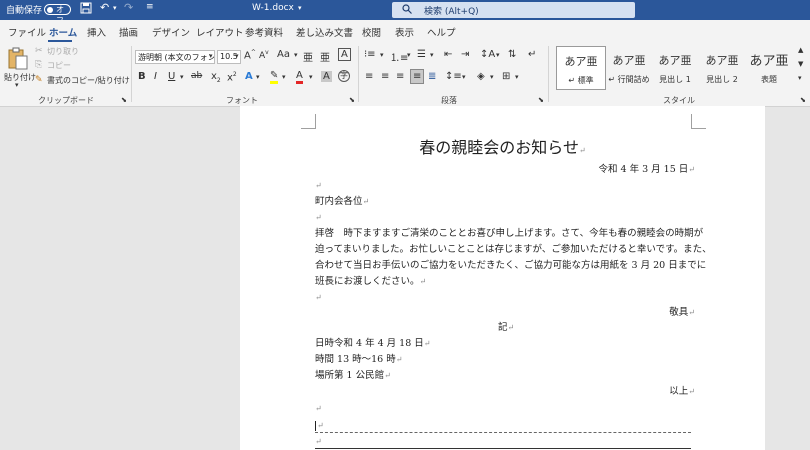 The width and height of the screenshot is (810, 450). I want to click on paste-button: 貼り付け ▾, so click(20, 68).